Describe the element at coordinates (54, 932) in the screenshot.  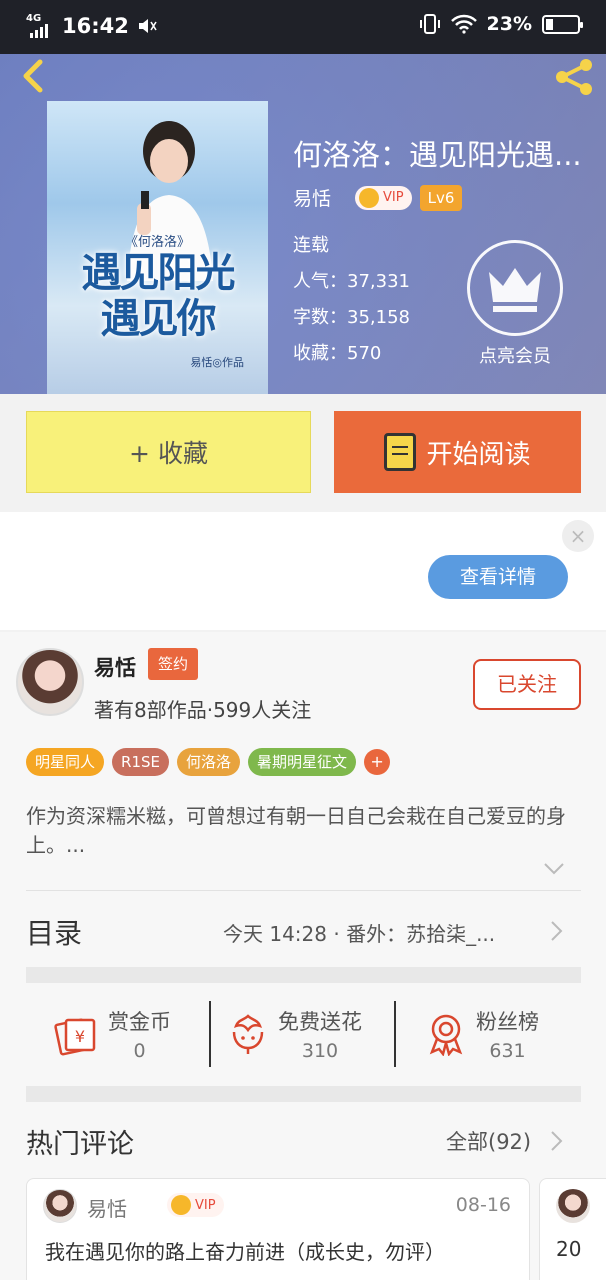
I see `toc-label: 目录` at that location.